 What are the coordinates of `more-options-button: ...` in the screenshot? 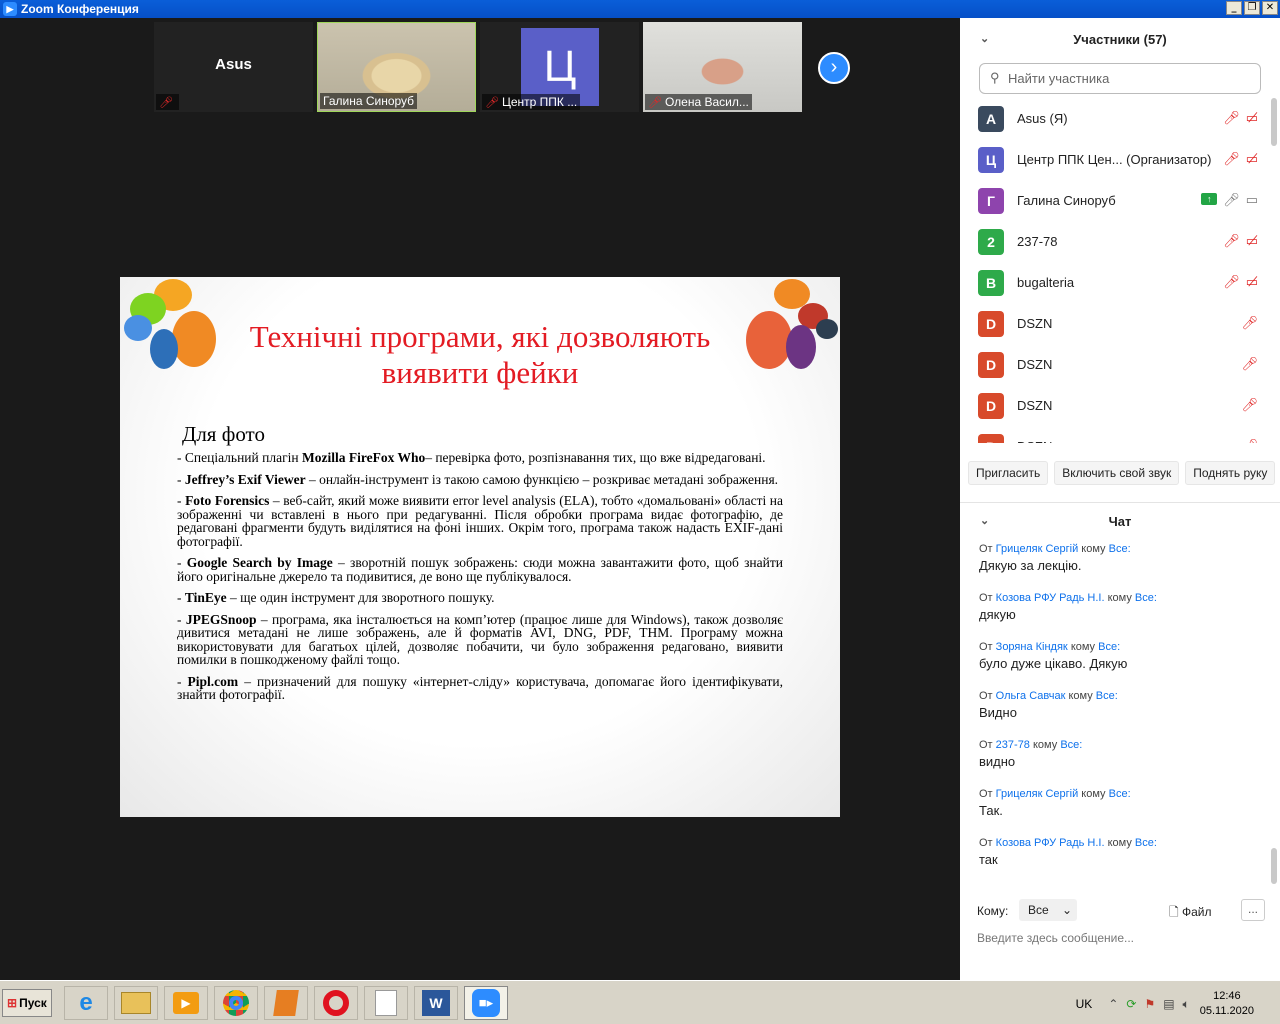 It's located at (1253, 910).